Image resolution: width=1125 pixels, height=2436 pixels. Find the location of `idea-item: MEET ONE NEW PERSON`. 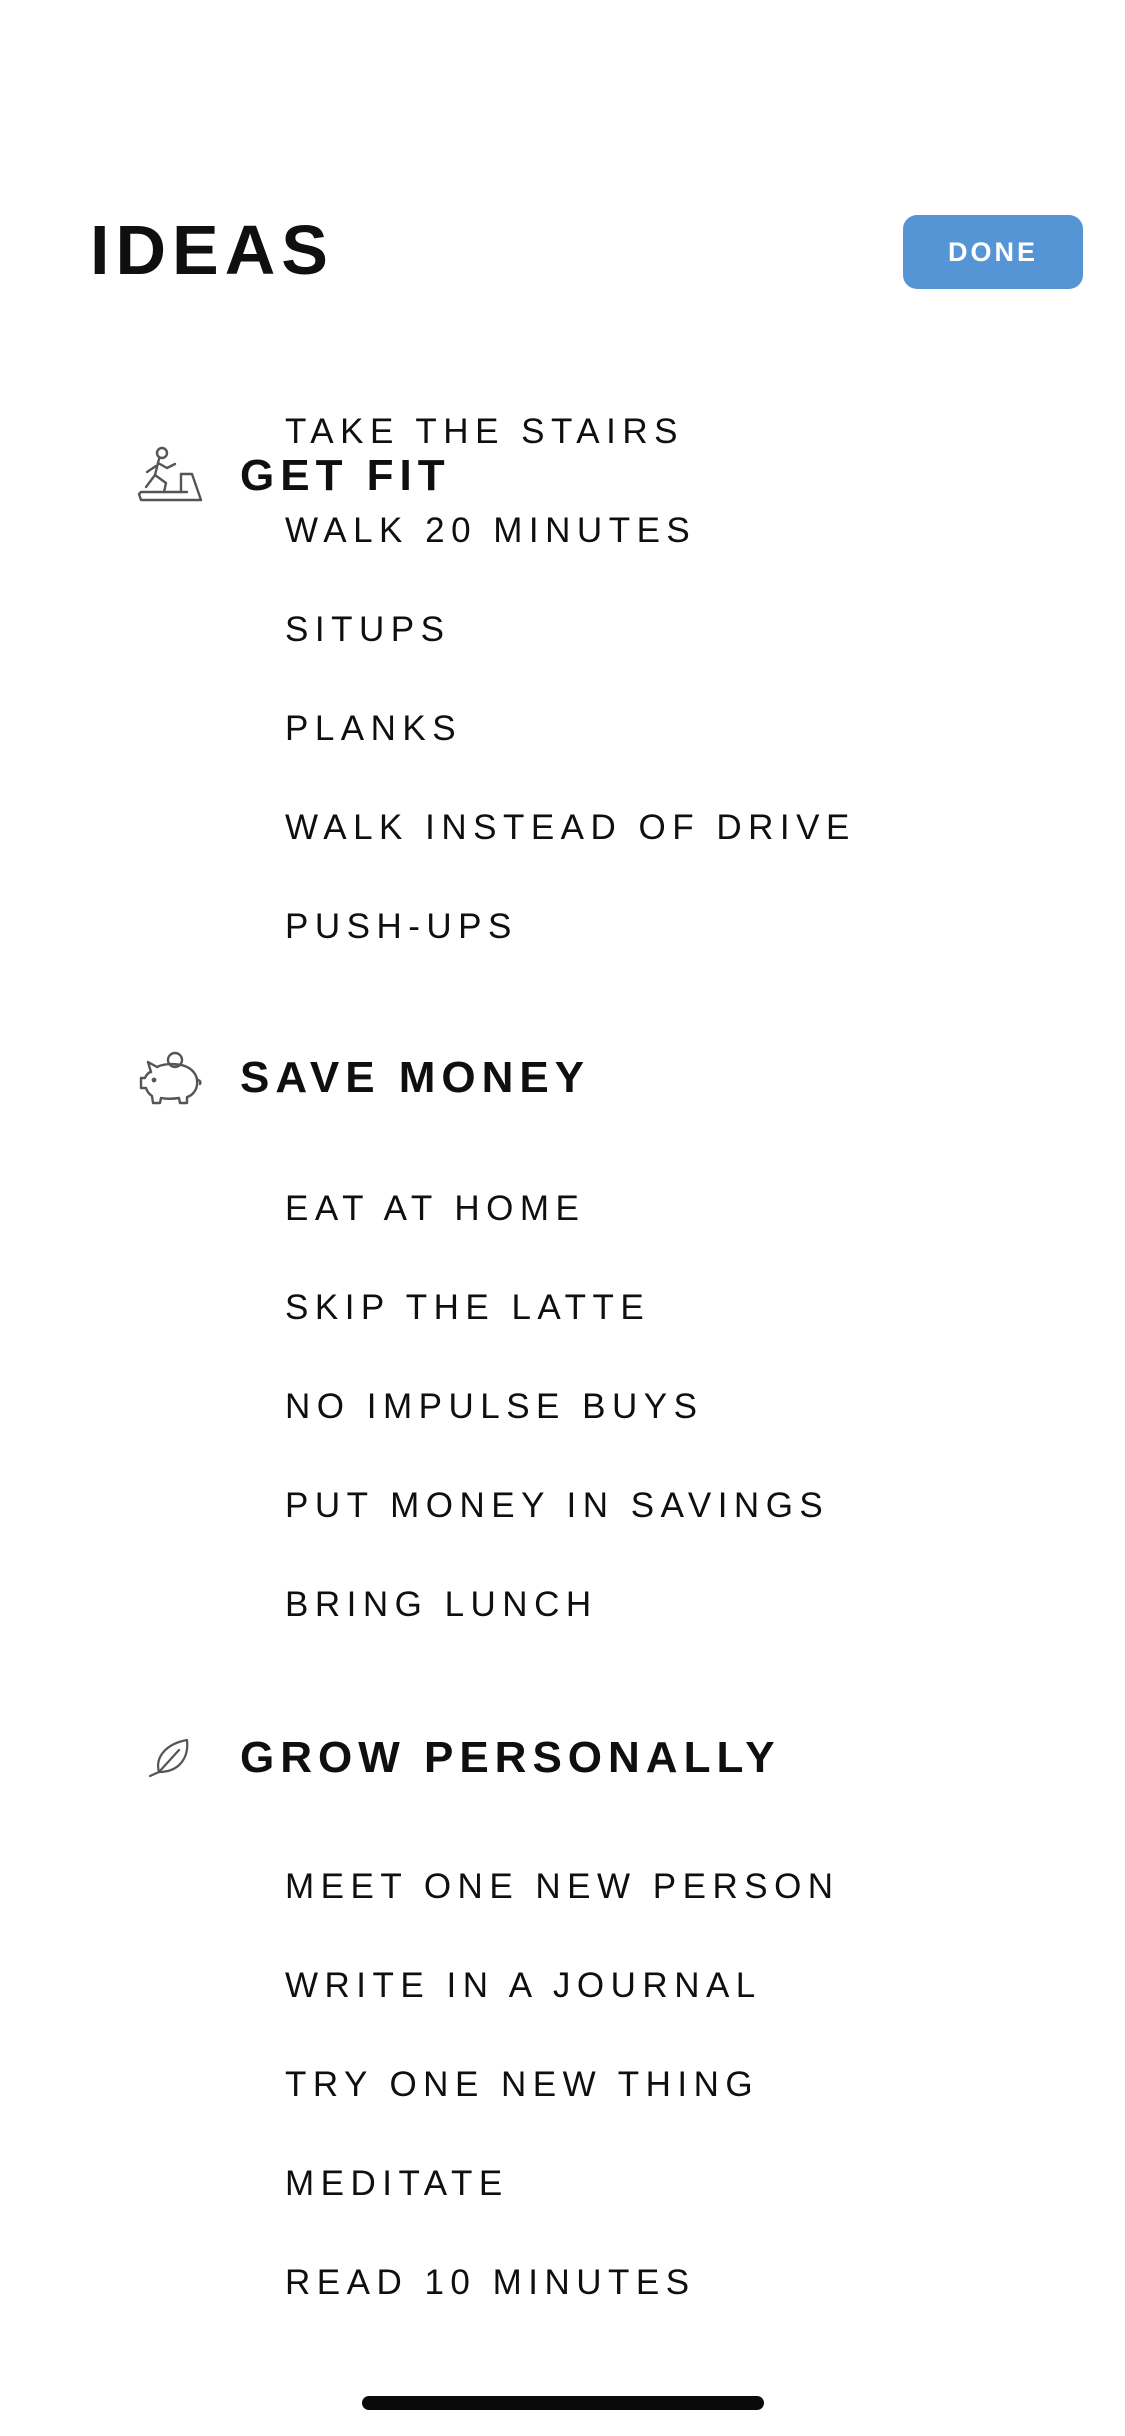

idea-item: MEET ONE NEW PERSON is located at coordinates (562, 1887).